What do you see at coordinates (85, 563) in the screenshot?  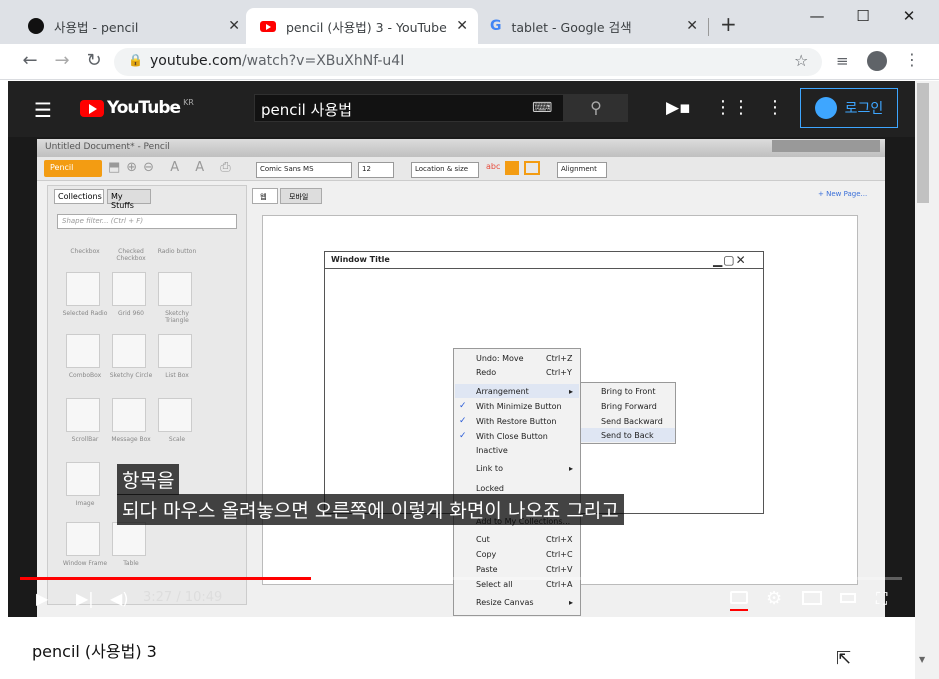 I see `shape-label: Window Frame` at bounding box center [85, 563].